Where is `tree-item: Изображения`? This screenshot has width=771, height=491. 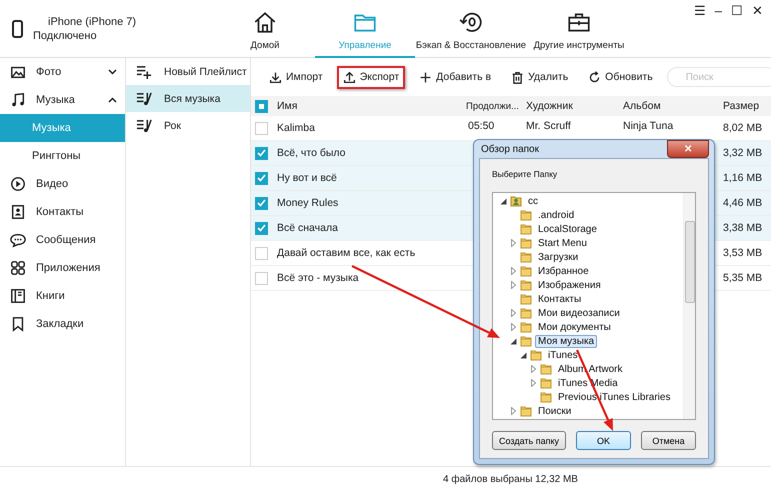 tree-item: Изображения is located at coordinates (569, 285).